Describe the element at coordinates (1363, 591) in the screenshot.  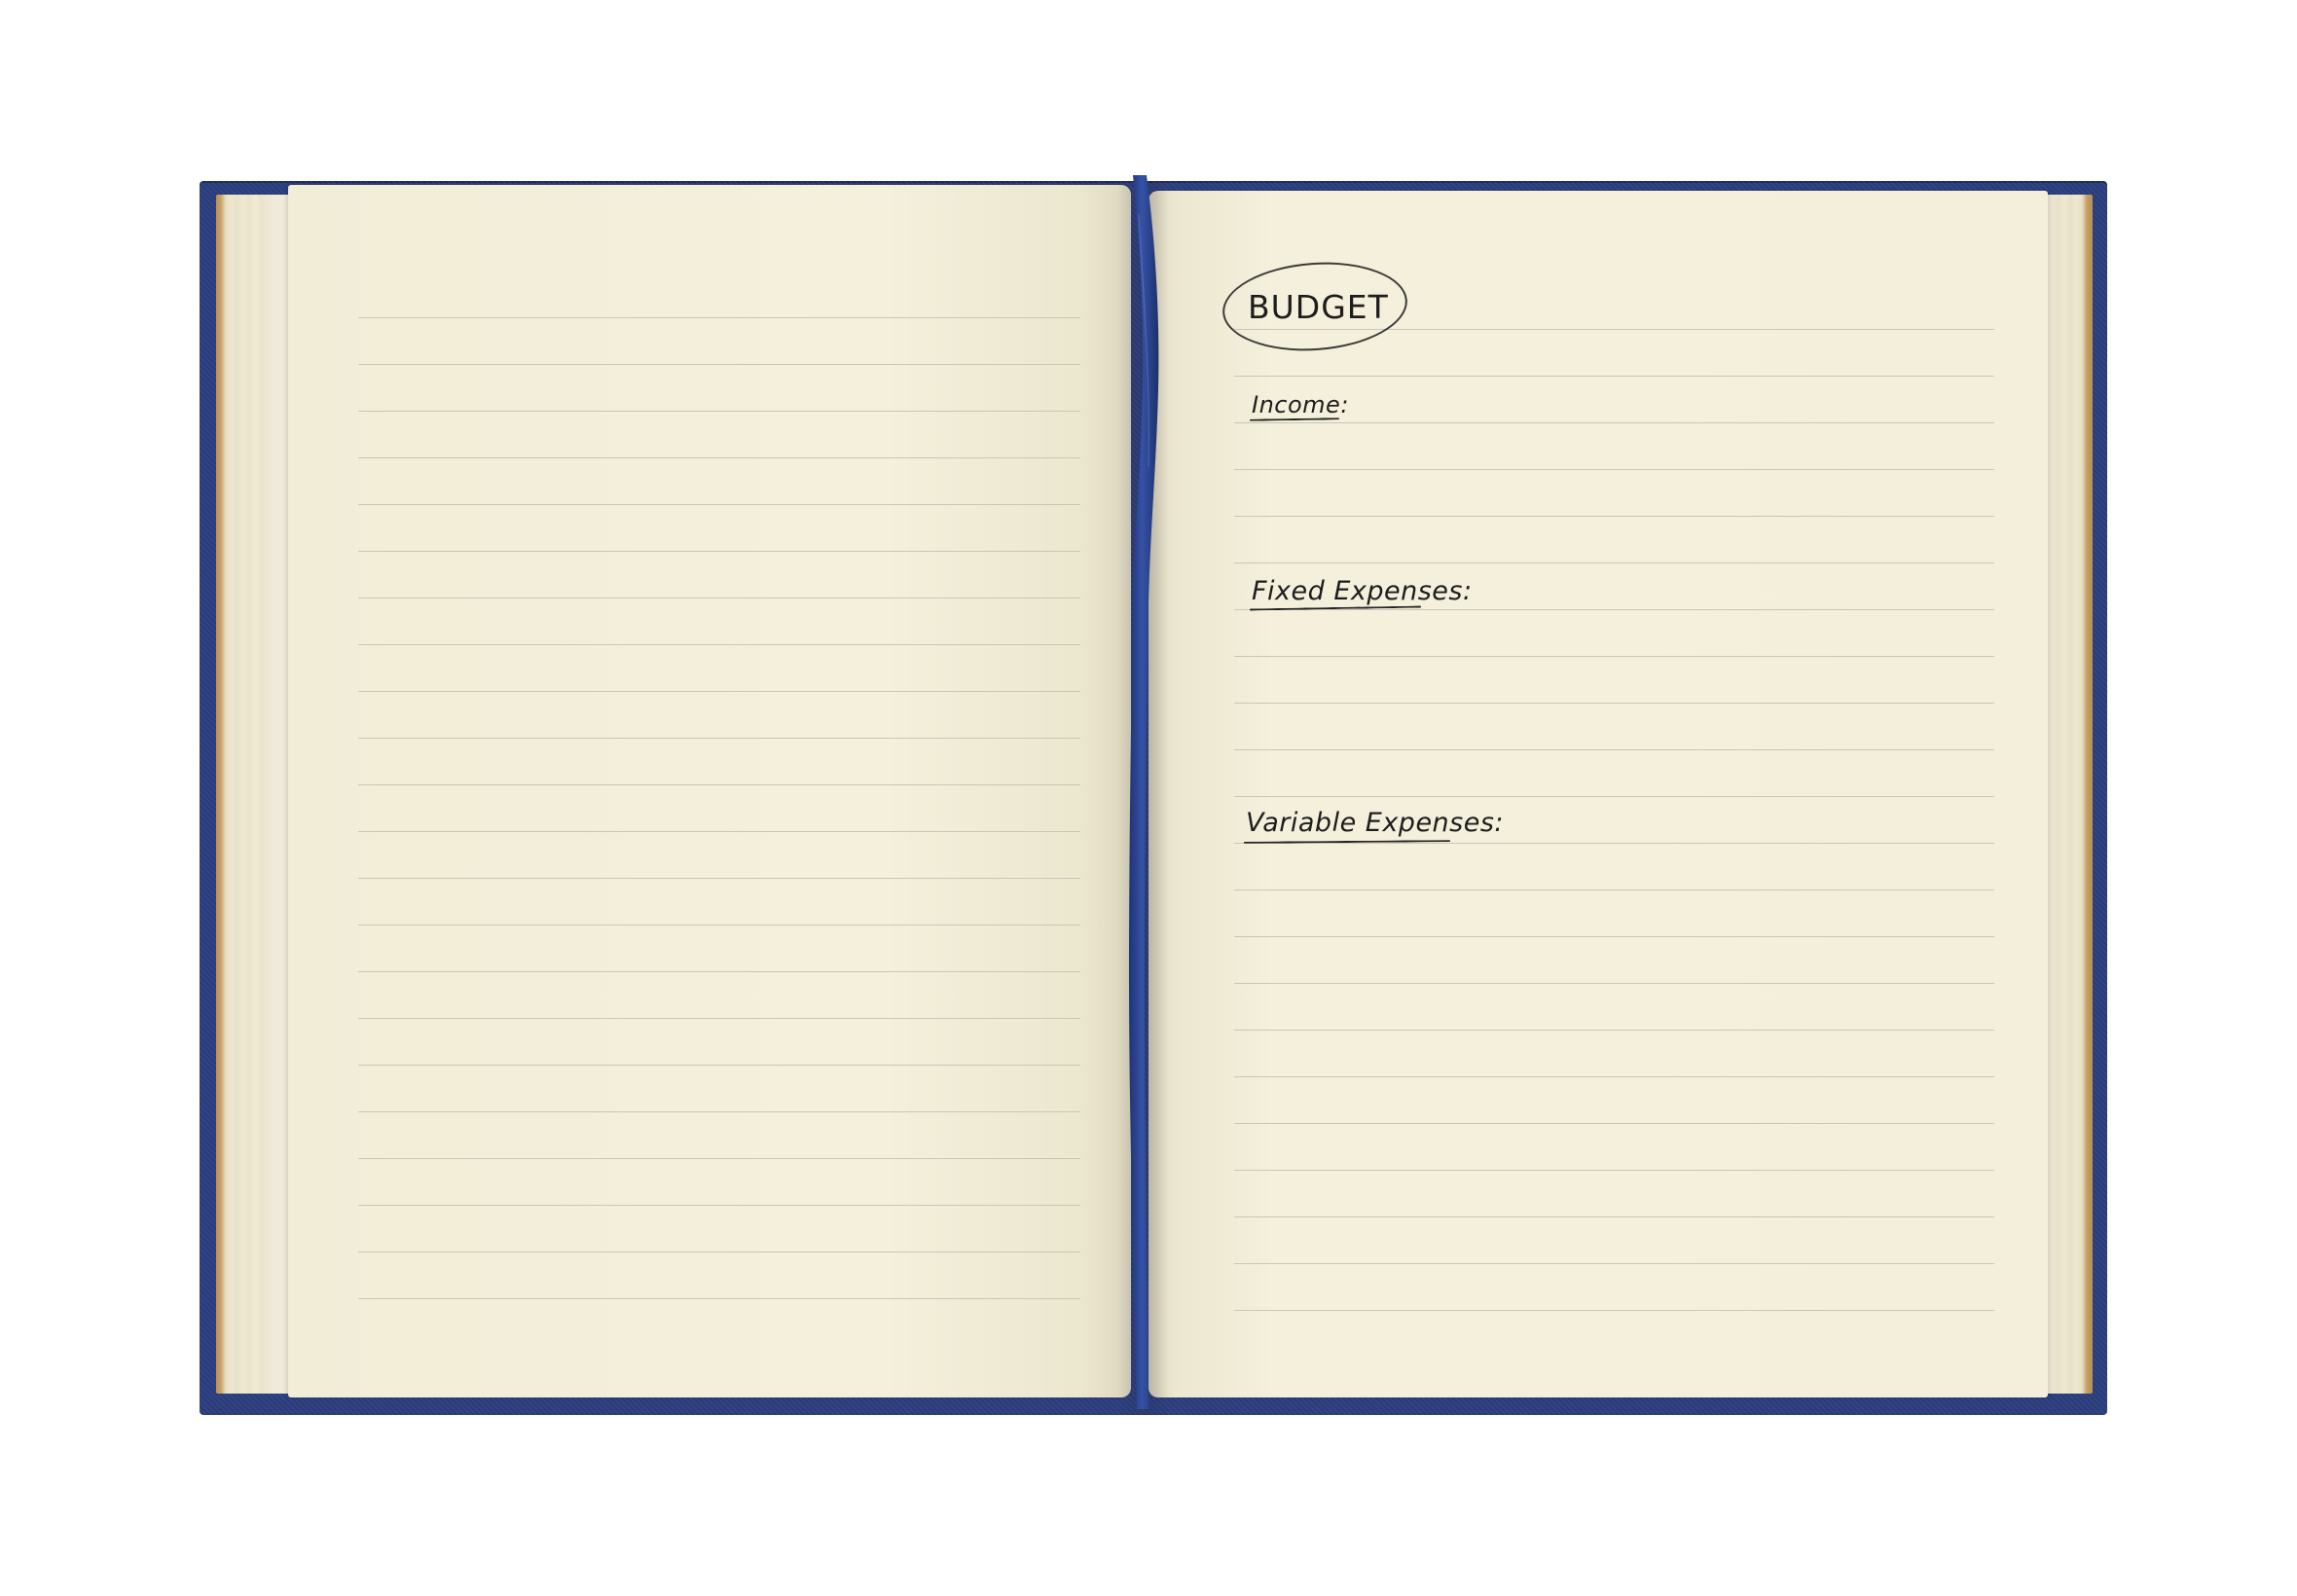
I see `fixed-expenses-heading: Fixed Expenses:` at that location.